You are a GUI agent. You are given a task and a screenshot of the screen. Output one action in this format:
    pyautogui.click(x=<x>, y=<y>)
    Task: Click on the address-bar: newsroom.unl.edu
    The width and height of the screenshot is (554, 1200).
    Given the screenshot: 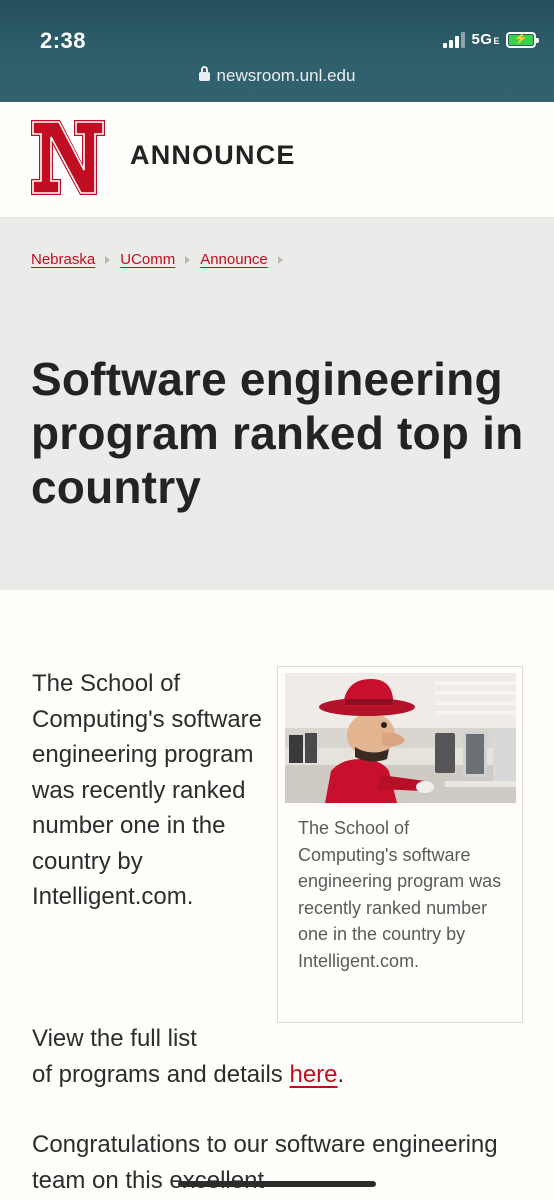 What is the action you would take?
    pyautogui.click(x=277, y=76)
    